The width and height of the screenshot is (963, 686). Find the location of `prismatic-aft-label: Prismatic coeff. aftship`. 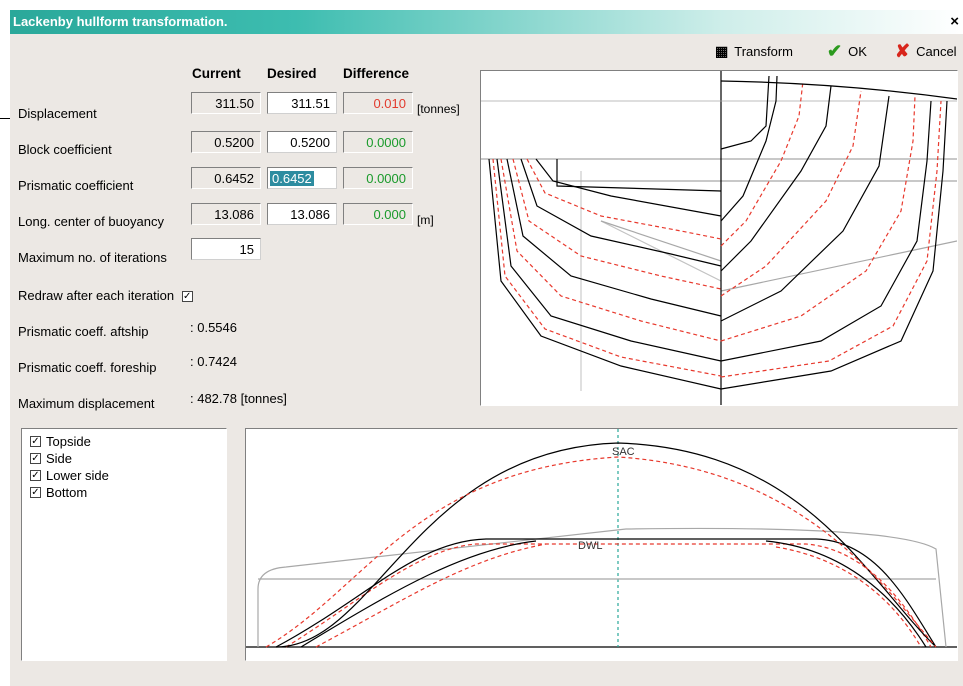

prismatic-aft-label: Prismatic coeff. aftship is located at coordinates (83, 331).